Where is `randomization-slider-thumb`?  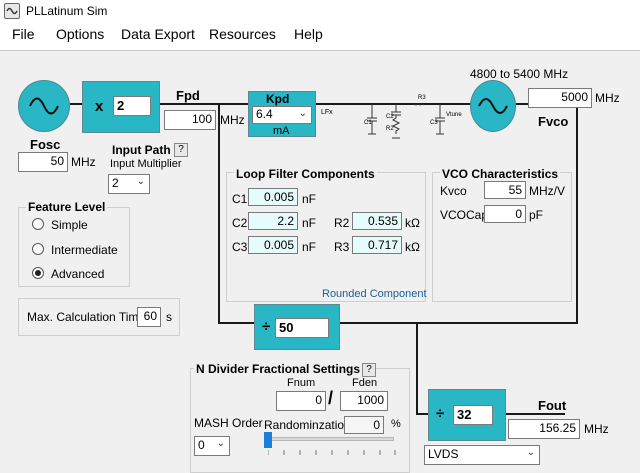
randomization-slider-thumb is located at coordinates (268, 440).